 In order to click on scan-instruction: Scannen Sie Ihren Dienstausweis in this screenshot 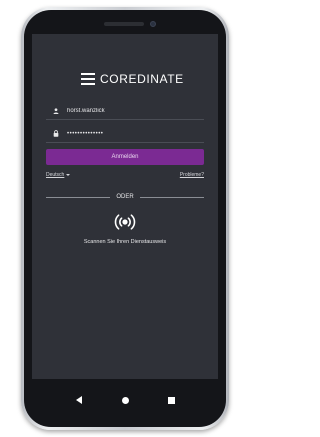, I will do `click(125, 242)`.